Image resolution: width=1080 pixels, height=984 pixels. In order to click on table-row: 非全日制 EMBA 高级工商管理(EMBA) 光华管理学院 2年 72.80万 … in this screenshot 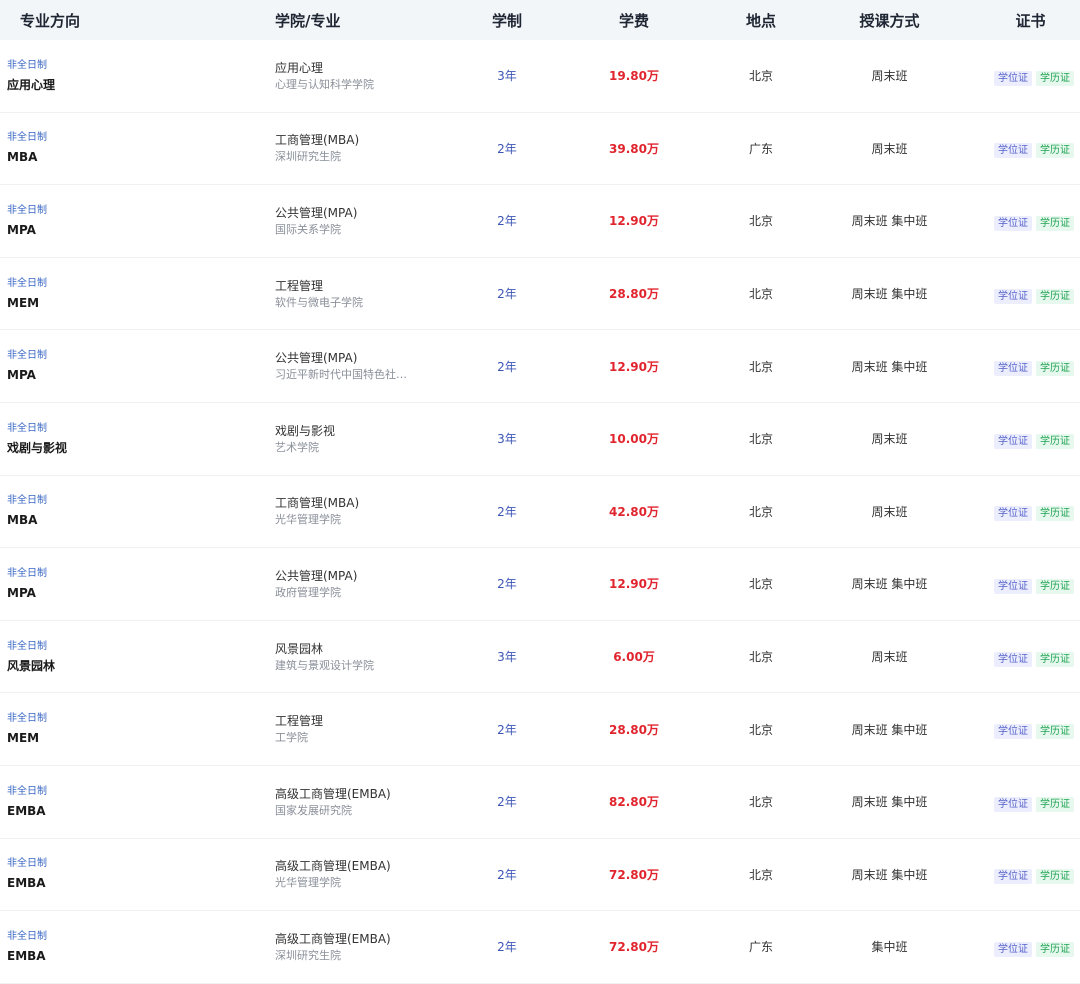, I will do `click(540, 875)`.